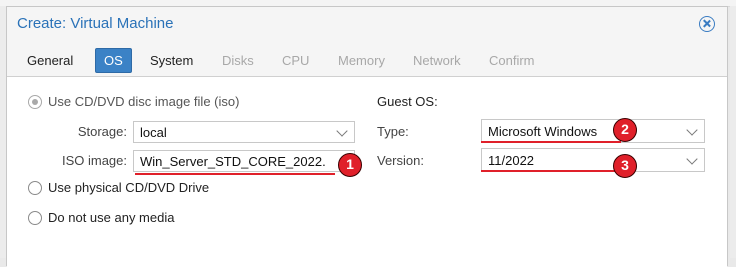 This screenshot has width=736, height=267. What do you see at coordinates (437, 60) in the screenshot?
I see `tab-network: Network` at bounding box center [437, 60].